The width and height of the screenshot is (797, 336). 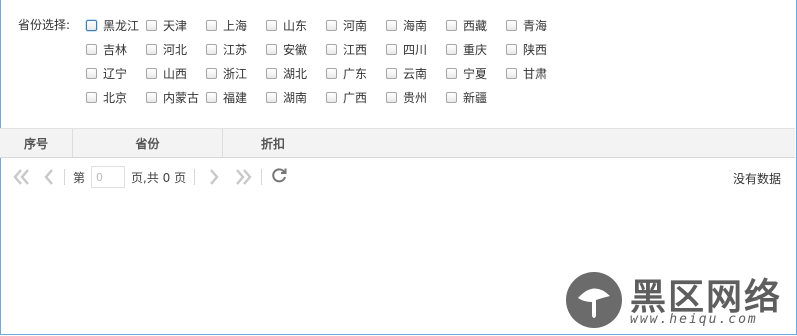 I want to click on province-option: 吉林, so click(x=116, y=49).